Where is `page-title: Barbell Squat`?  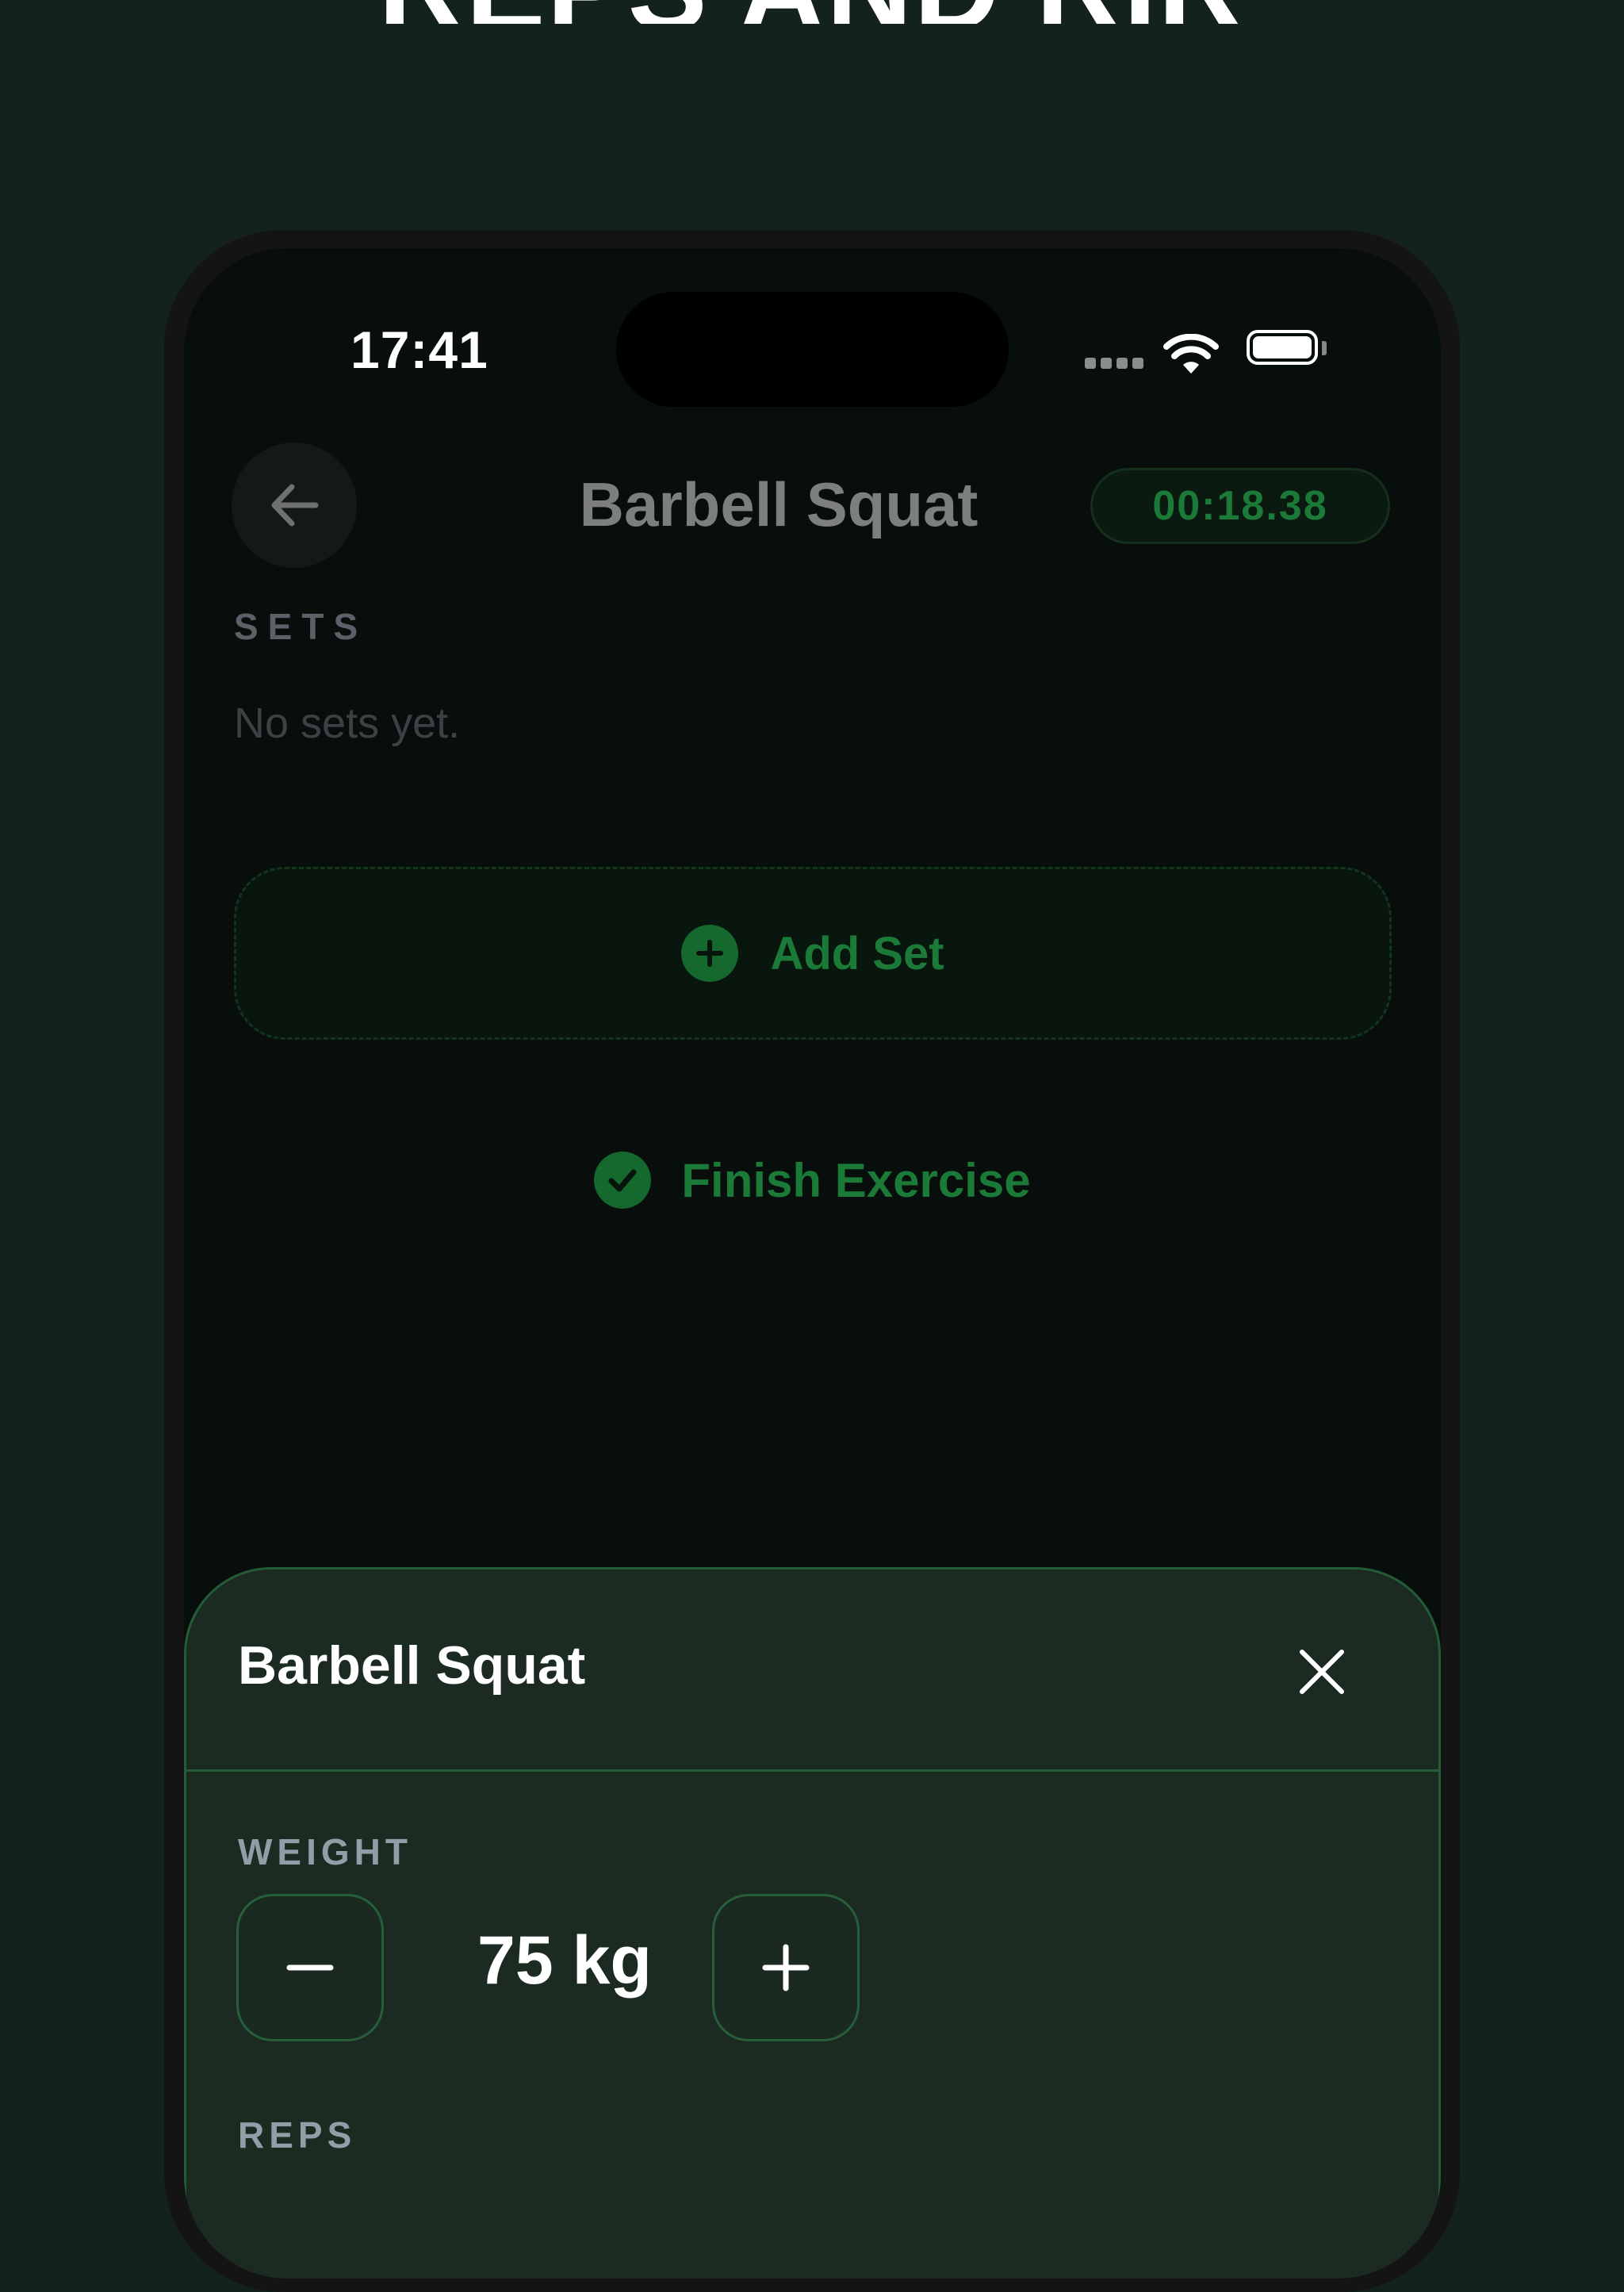 page-title: Barbell Squat is located at coordinates (779, 505).